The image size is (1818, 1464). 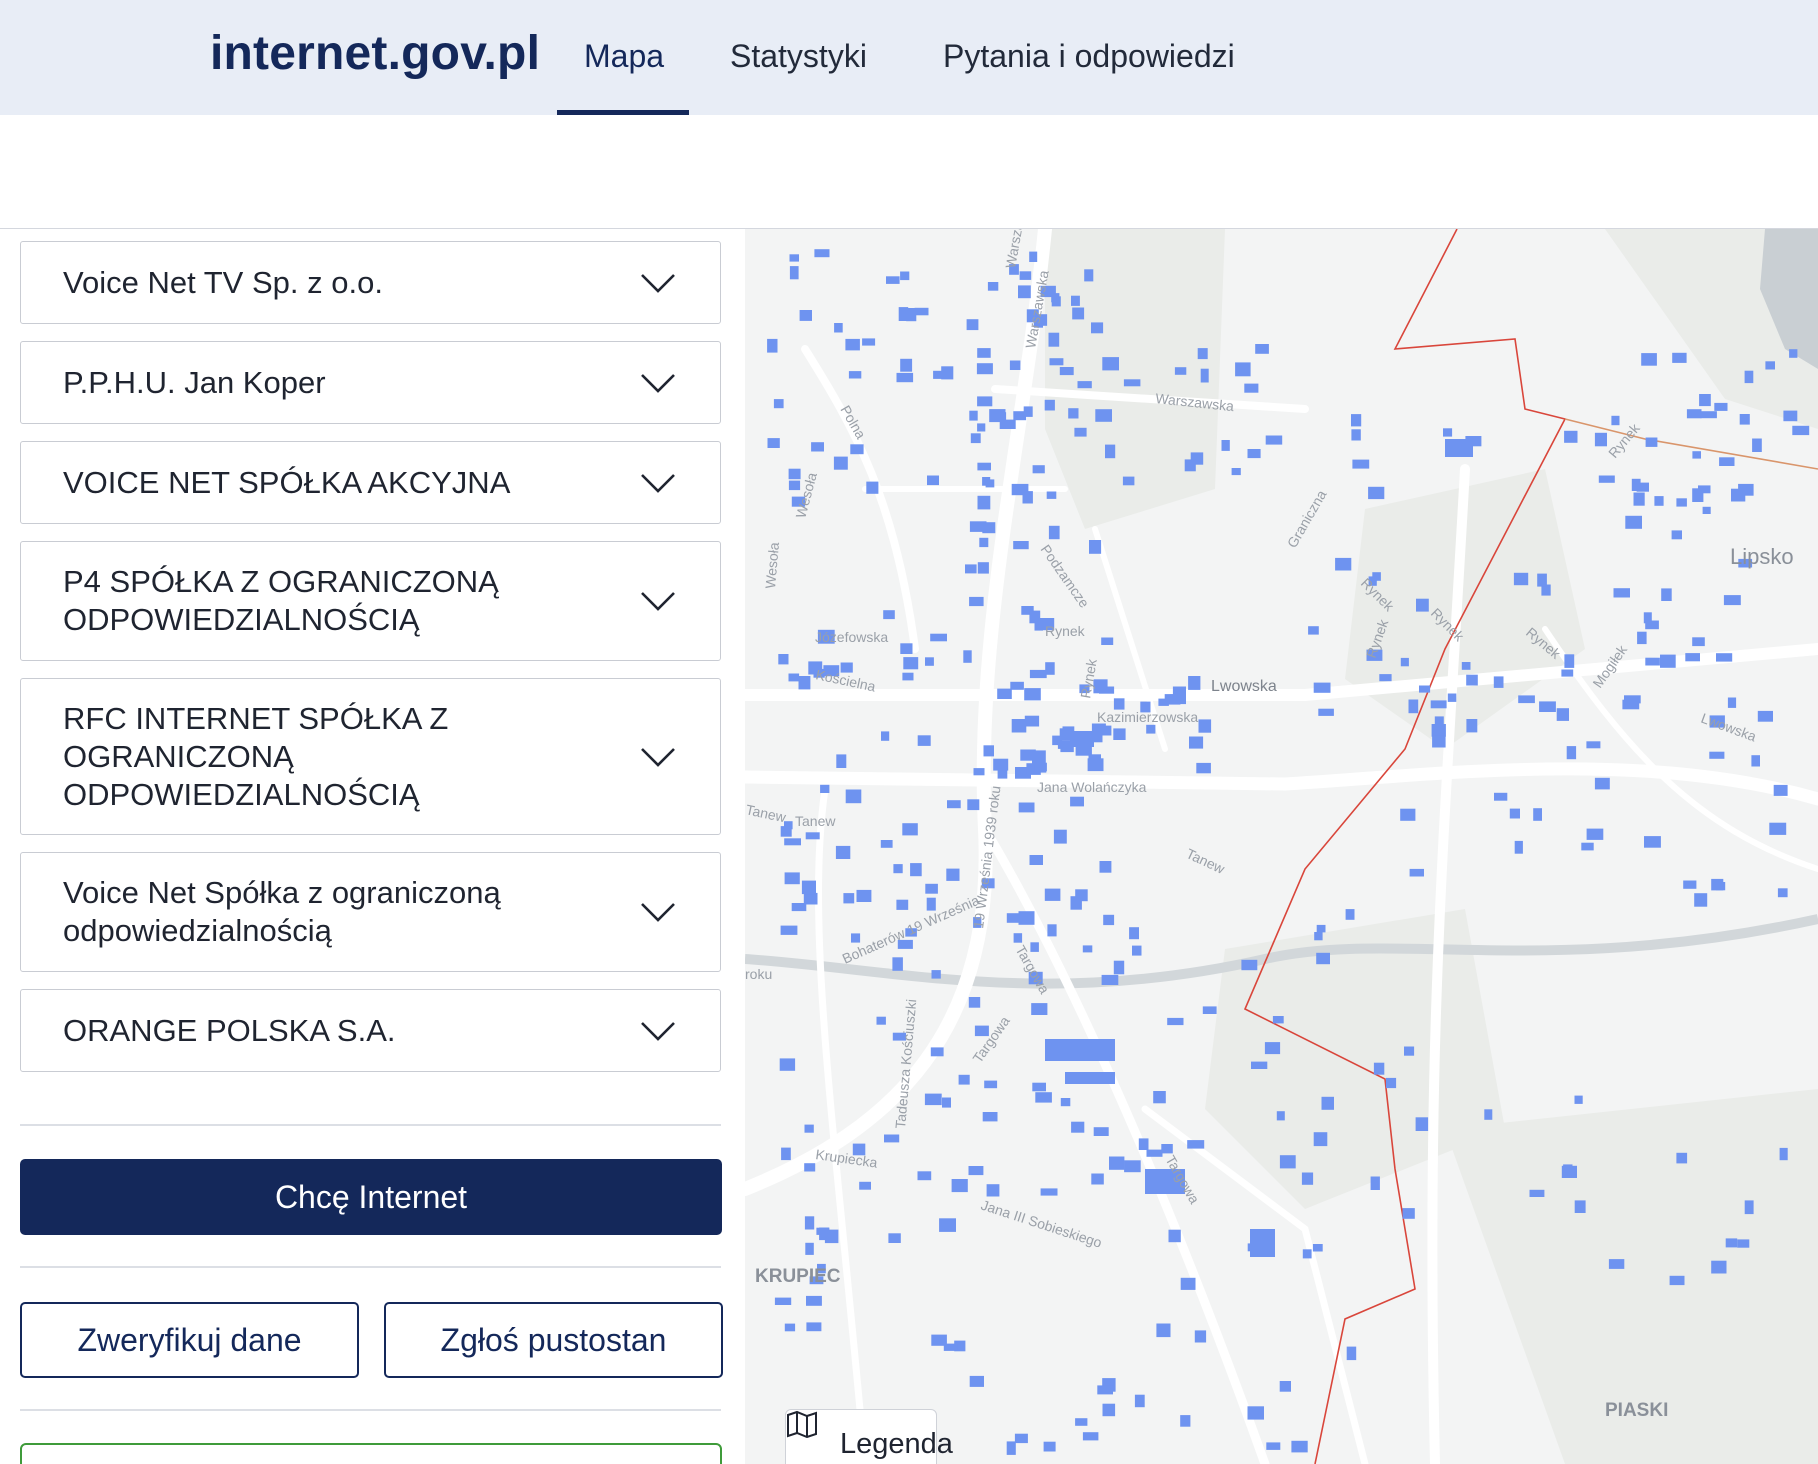 I want to click on street-label: roku, so click(x=758, y=974).